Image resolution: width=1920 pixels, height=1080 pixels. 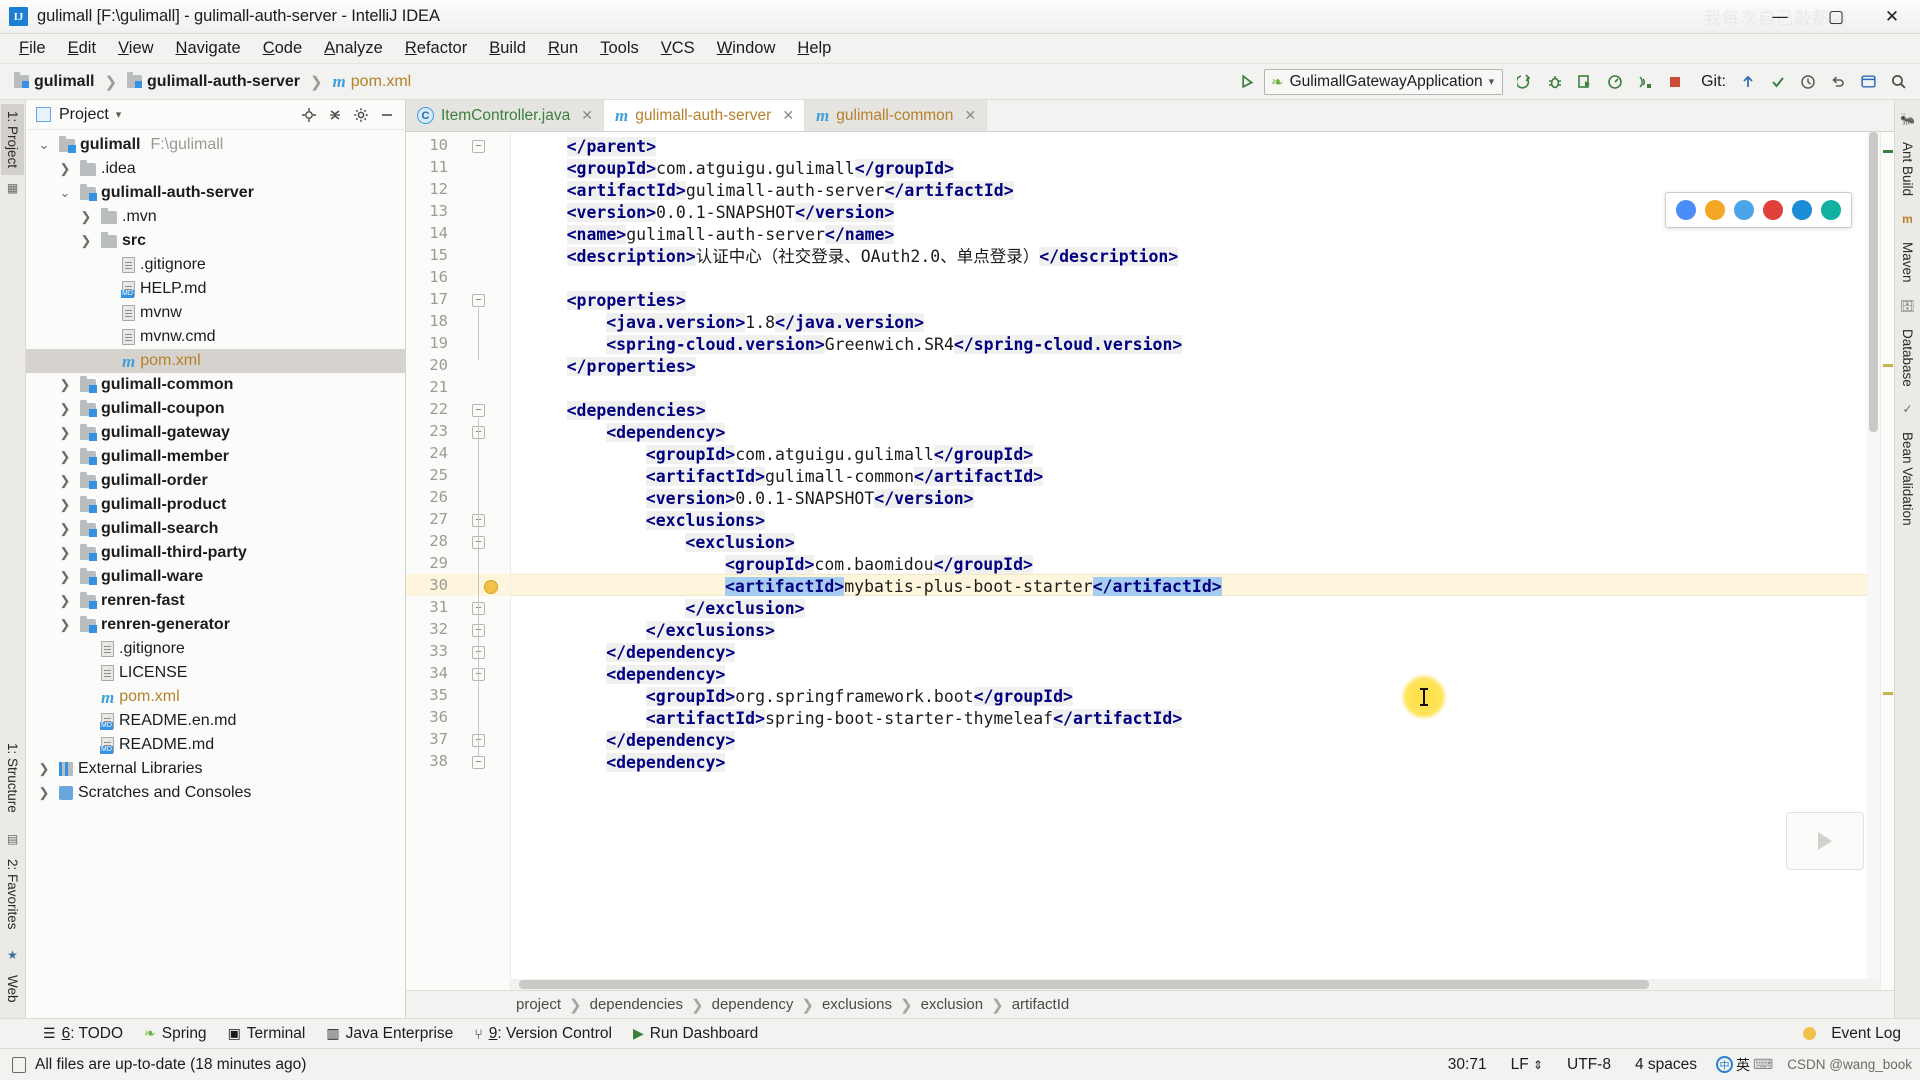 What do you see at coordinates (428, 585) in the screenshot?
I see `line-number: 30` at bounding box center [428, 585].